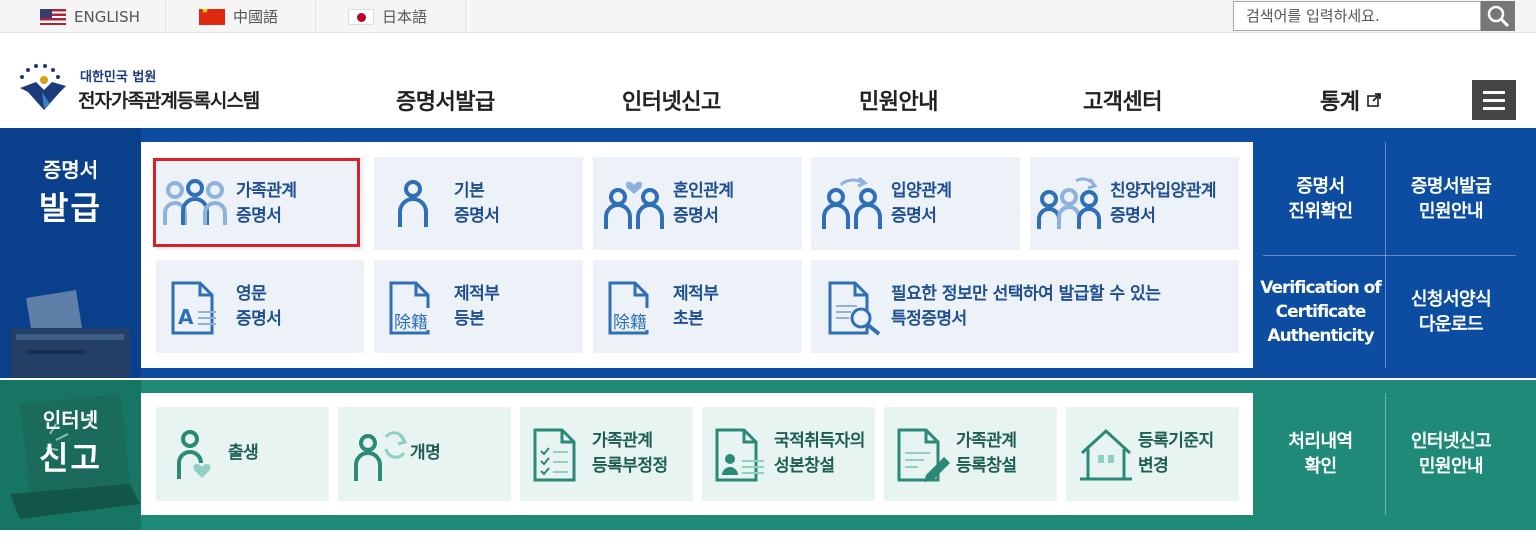 This screenshot has width=1536, height=546. Describe the element at coordinates (70, 458) in the screenshot. I see `side-title-line2: 신고` at that location.